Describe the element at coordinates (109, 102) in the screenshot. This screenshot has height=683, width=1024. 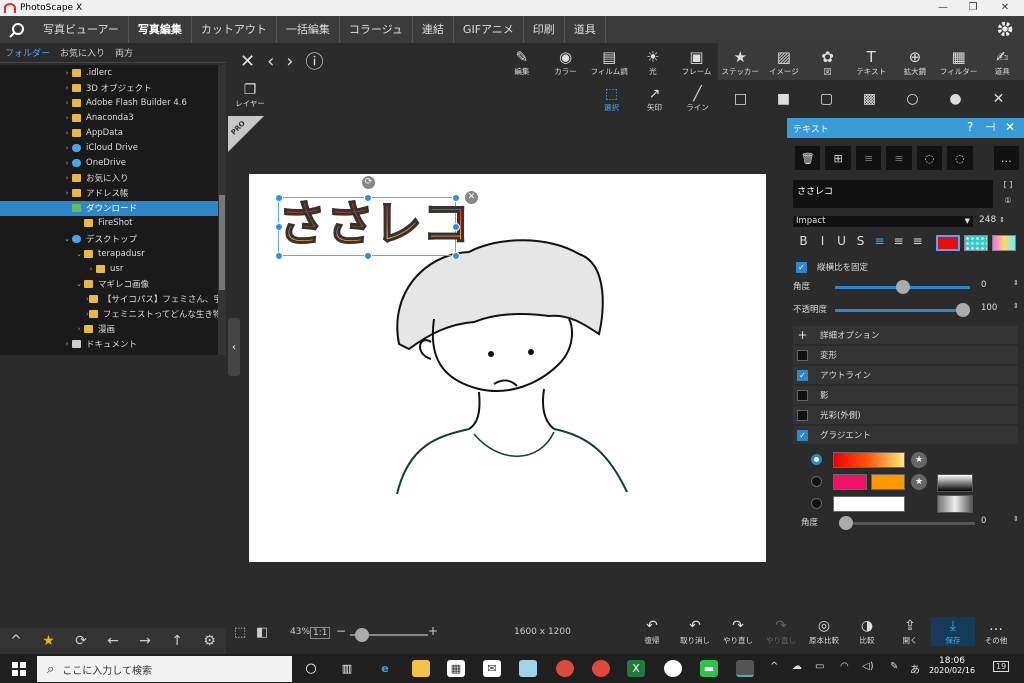
I see `tree-row: › Adobe Flash Builder 4.6` at that location.